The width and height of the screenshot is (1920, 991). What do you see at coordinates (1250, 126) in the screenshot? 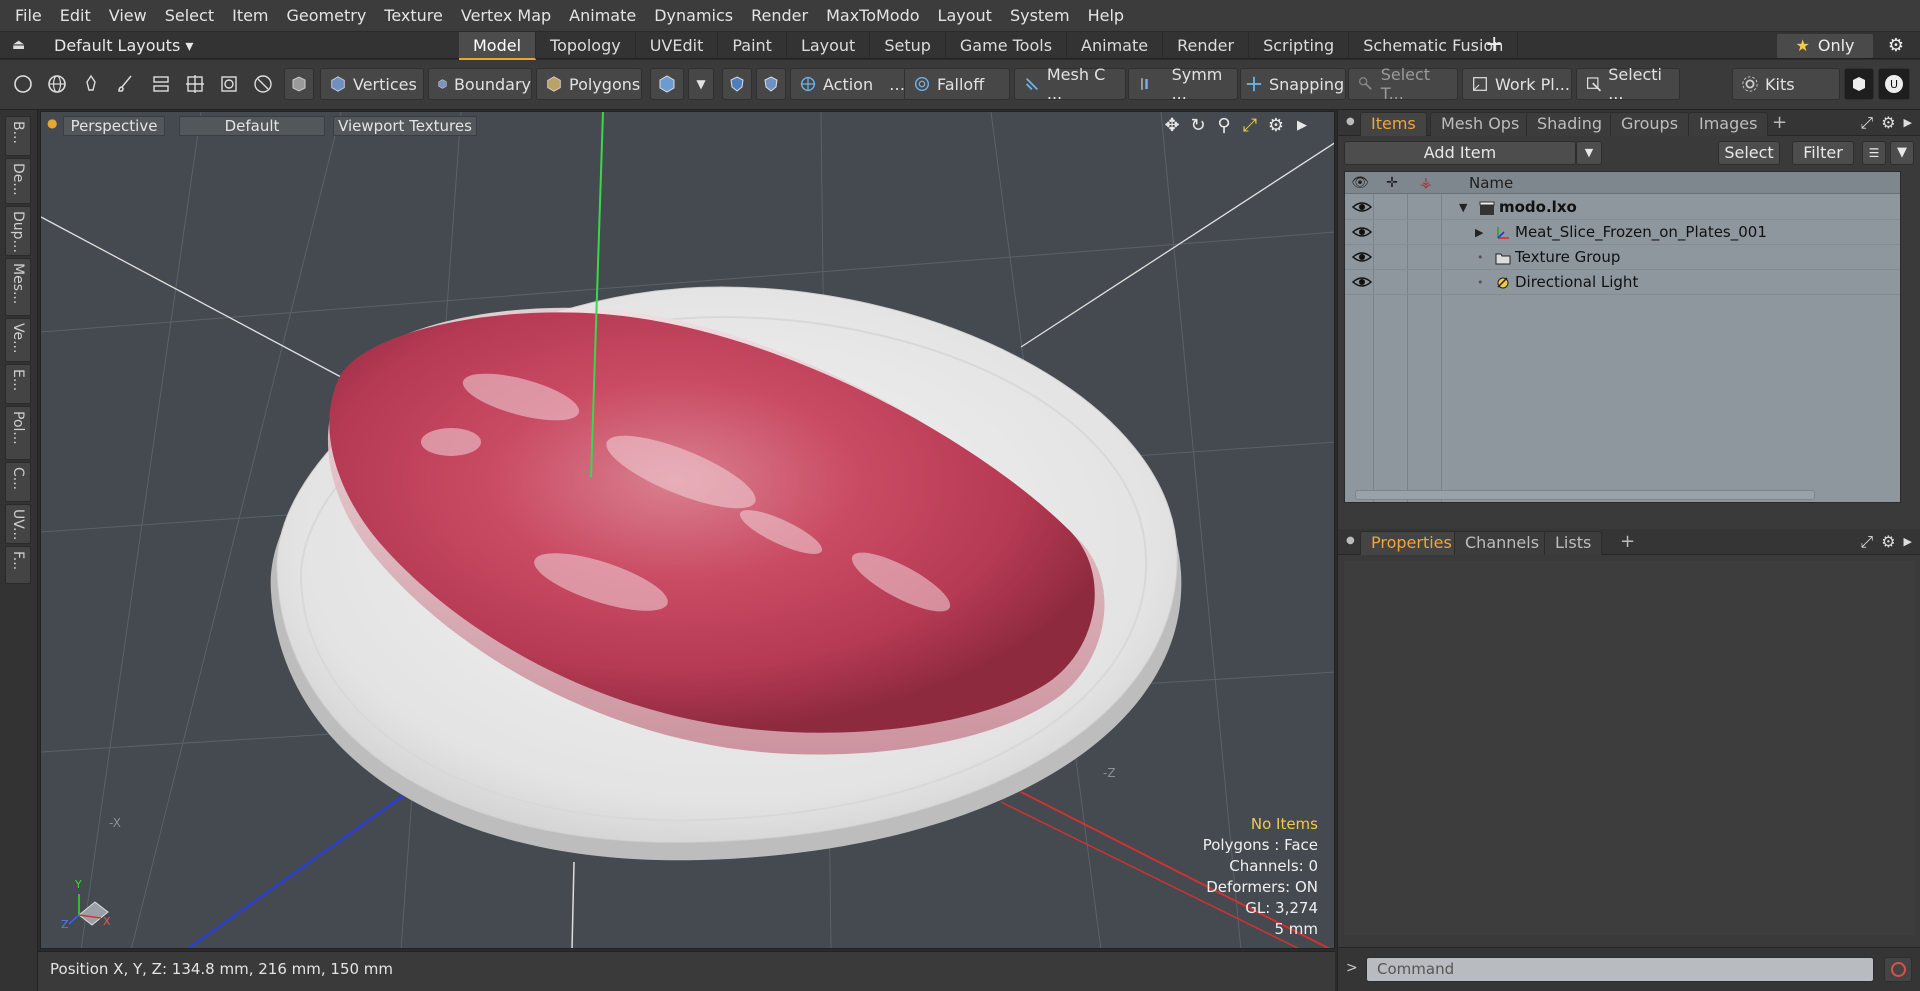
I see `maximize-view-icon: ⤢` at bounding box center [1250, 126].